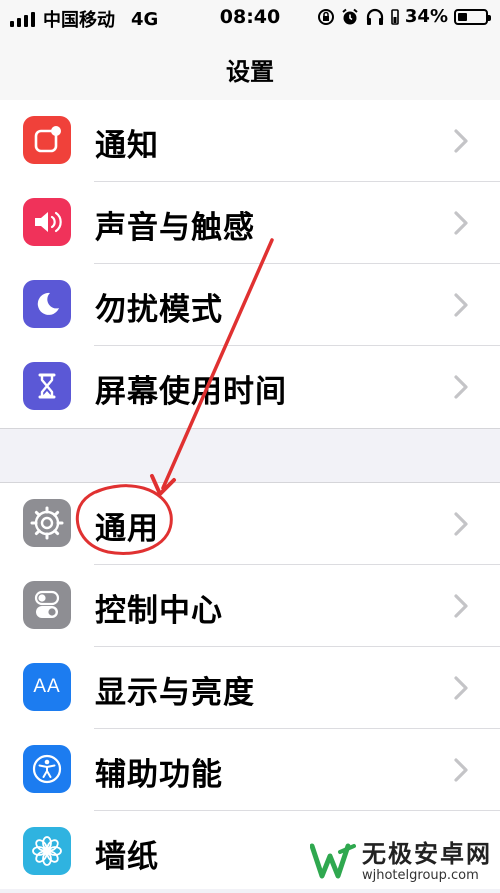  I want to click on settings-row-accessibility: 辅助功能, so click(250, 770).